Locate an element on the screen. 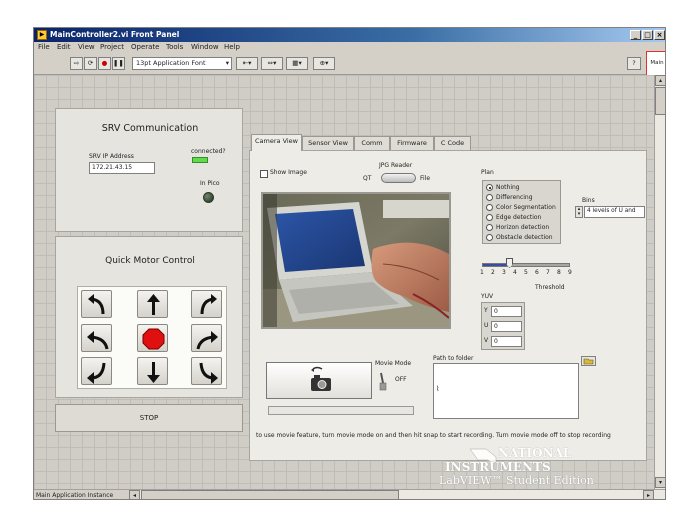 Image resolution: width=699 pixels, height=524 pixels. show-image-checkbox is located at coordinates (264, 174).